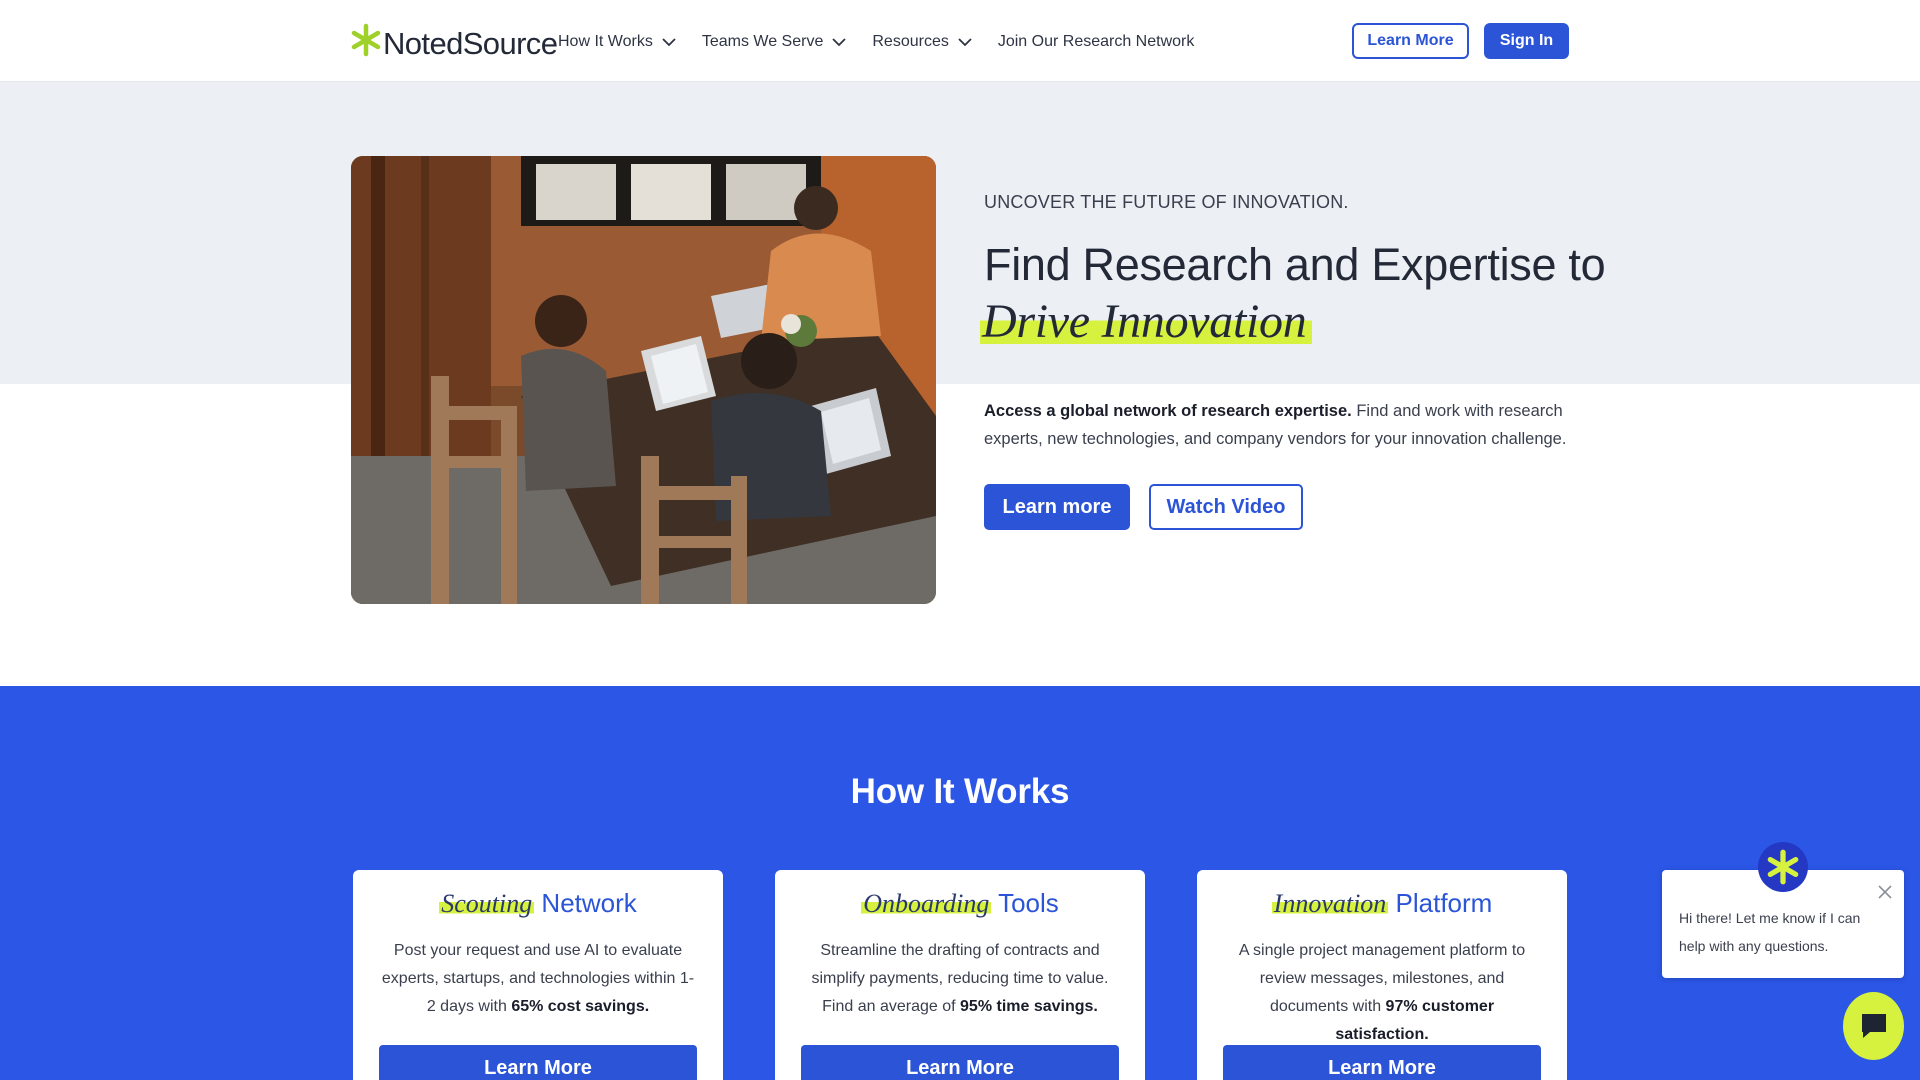  What do you see at coordinates (580, 1006) in the screenshot?
I see `card-description-bold: 65% cost savings.` at bounding box center [580, 1006].